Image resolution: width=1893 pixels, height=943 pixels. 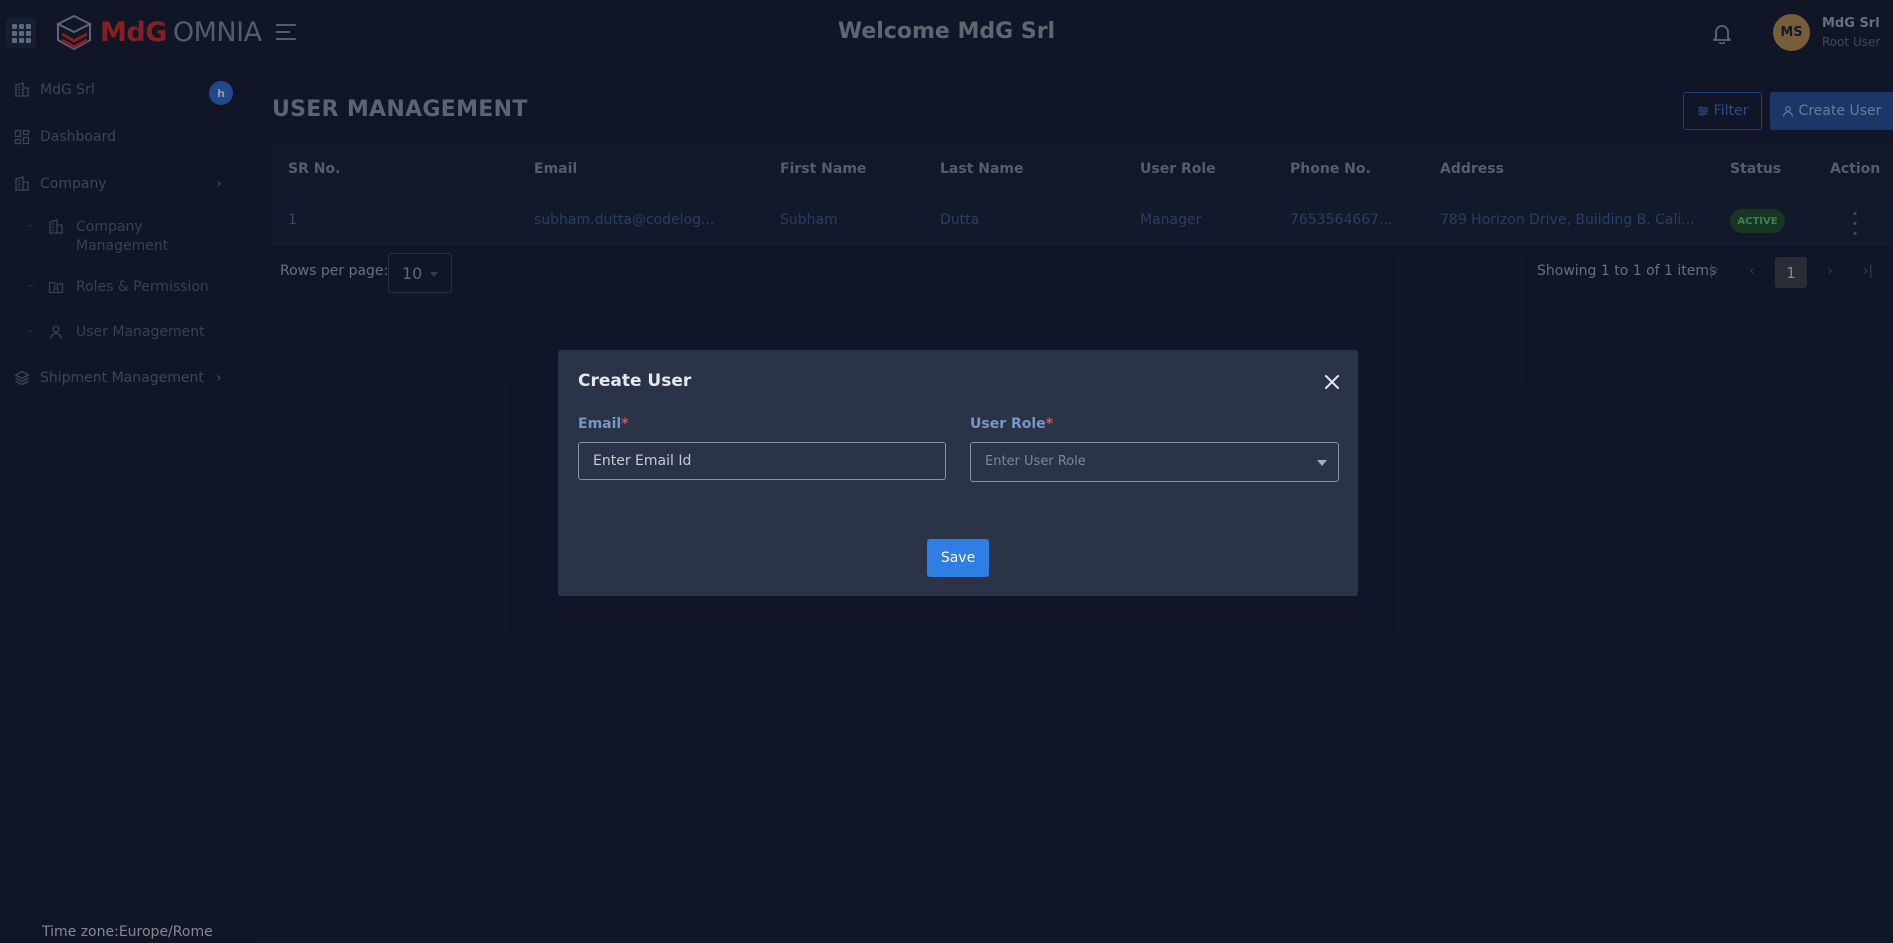 I want to click on caret-down-icon, so click(x=1322, y=463).